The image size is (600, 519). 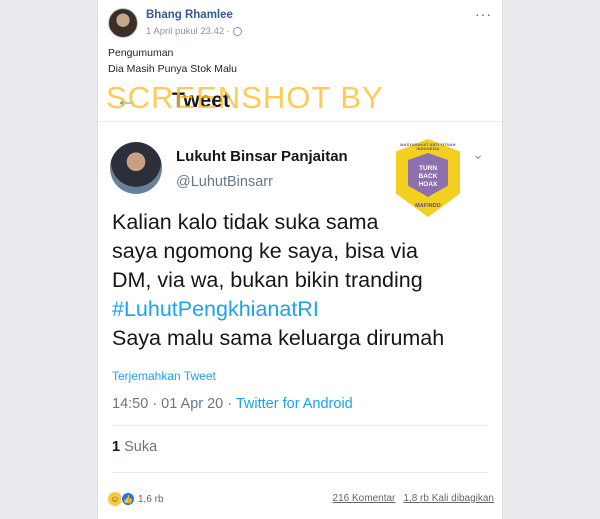 What do you see at coordinates (237, 31) in the screenshot?
I see `globe-icon` at bounding box center [237, 31].